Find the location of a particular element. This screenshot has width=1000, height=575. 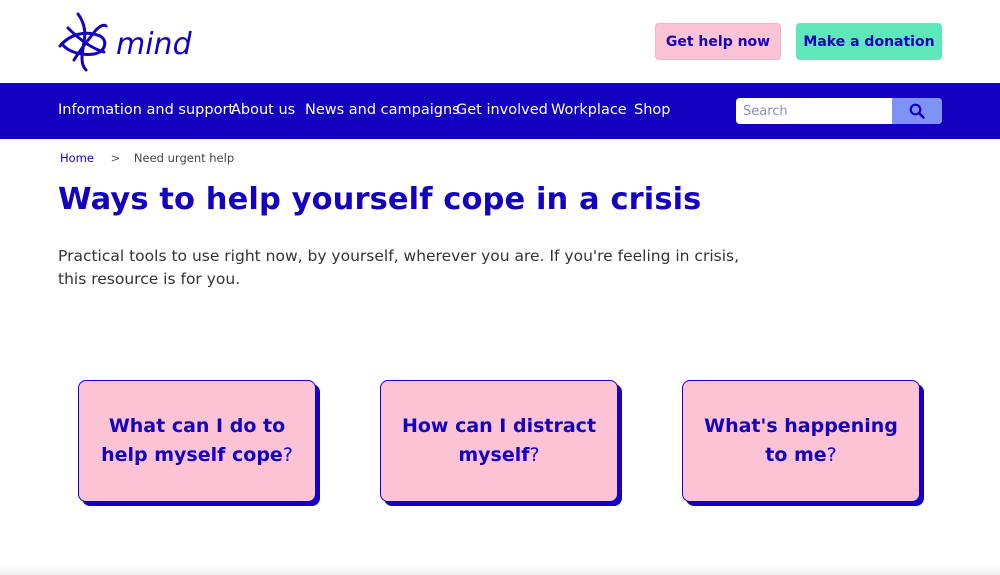

page-title: Ways to help yourself cope in a crisis is located at coordinates (380, 199).